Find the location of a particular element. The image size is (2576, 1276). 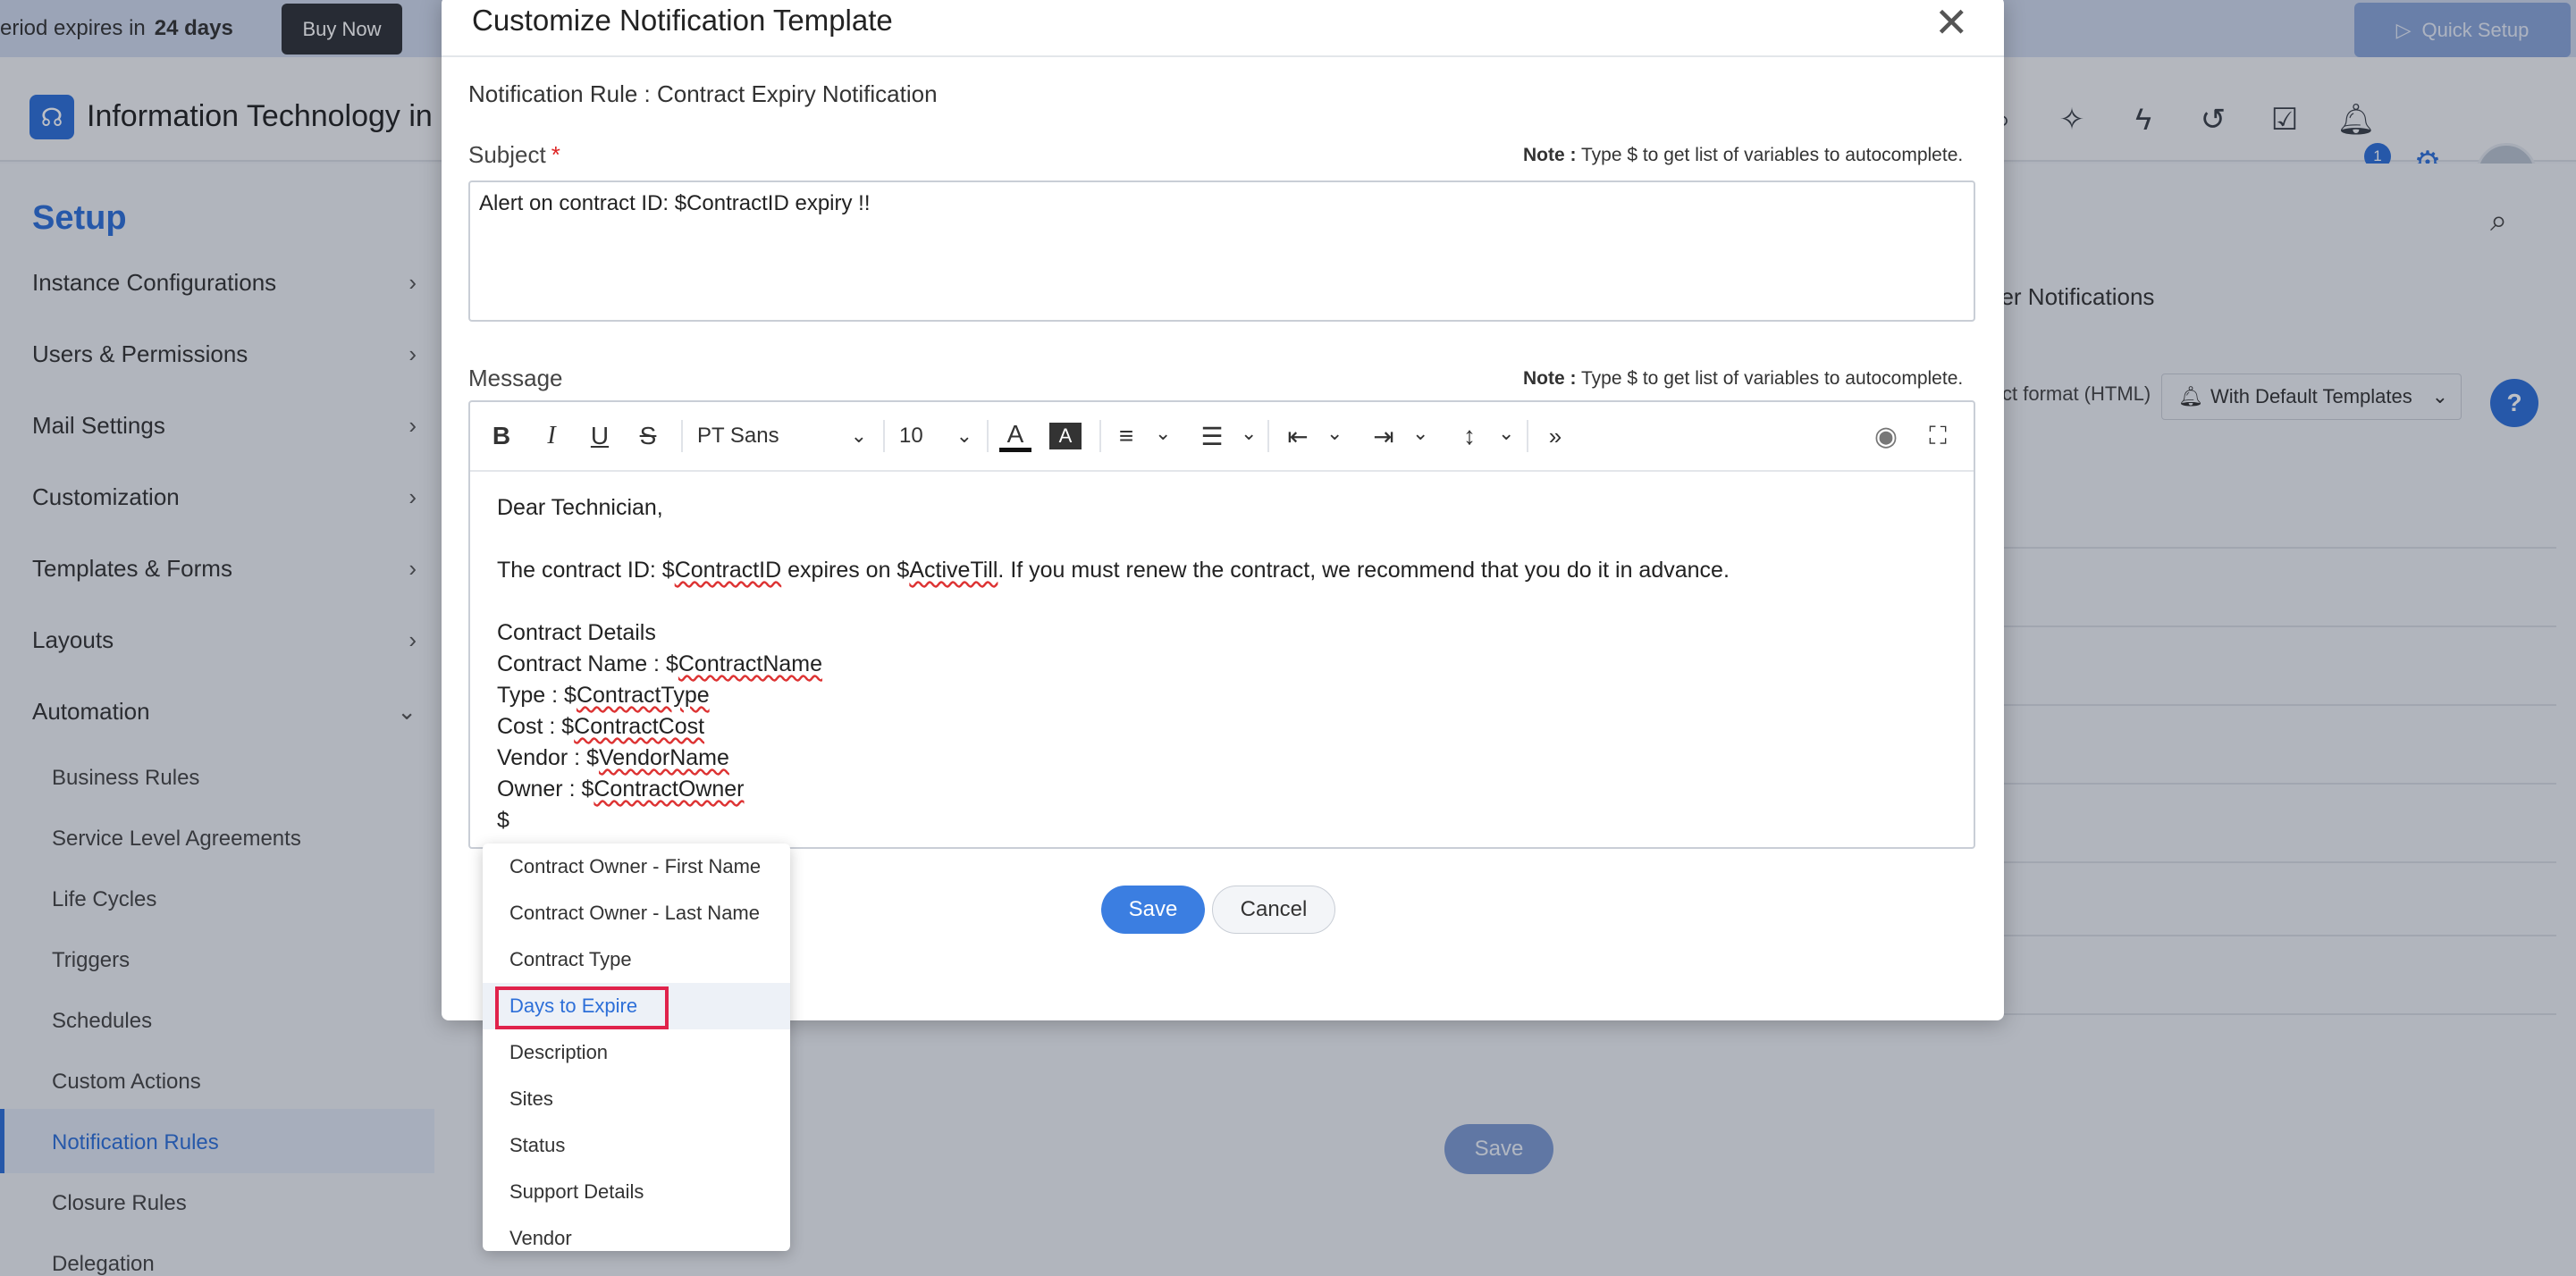

close-icon: ✕ is located at coordinates (1952, 22).